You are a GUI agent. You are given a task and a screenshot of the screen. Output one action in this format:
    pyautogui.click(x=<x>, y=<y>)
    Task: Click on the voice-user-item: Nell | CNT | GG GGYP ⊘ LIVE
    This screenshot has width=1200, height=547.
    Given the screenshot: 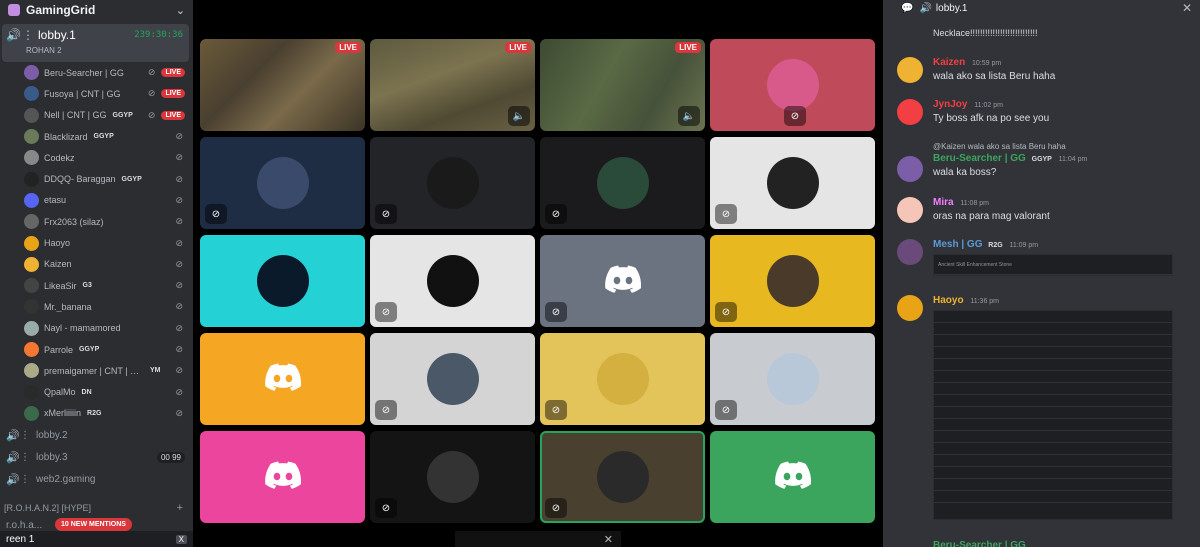 What is the action you would take?
    pyautogui.click(x=96, y=115)
    